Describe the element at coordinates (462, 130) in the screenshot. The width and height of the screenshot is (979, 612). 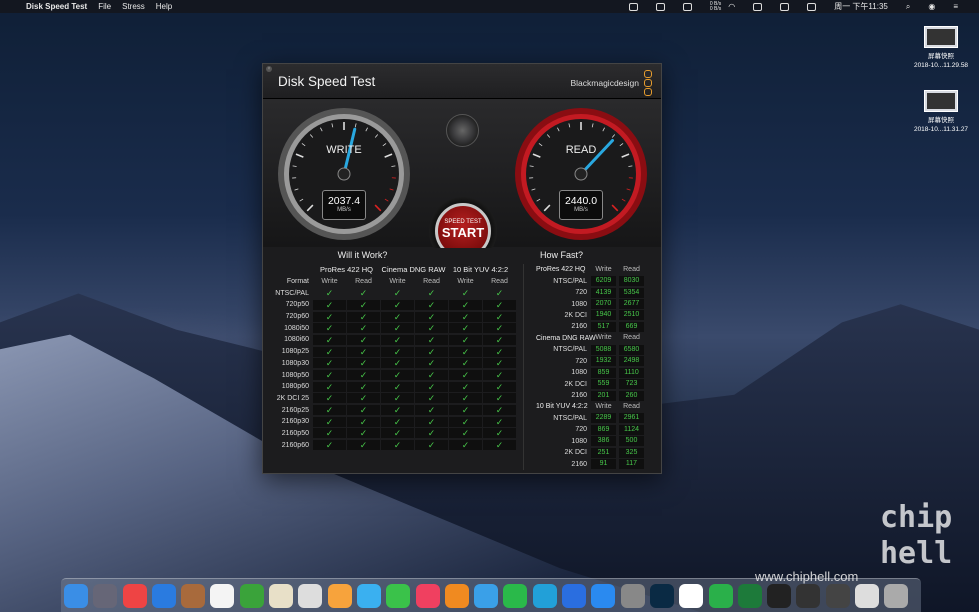
I see `settings-icon` at that location.